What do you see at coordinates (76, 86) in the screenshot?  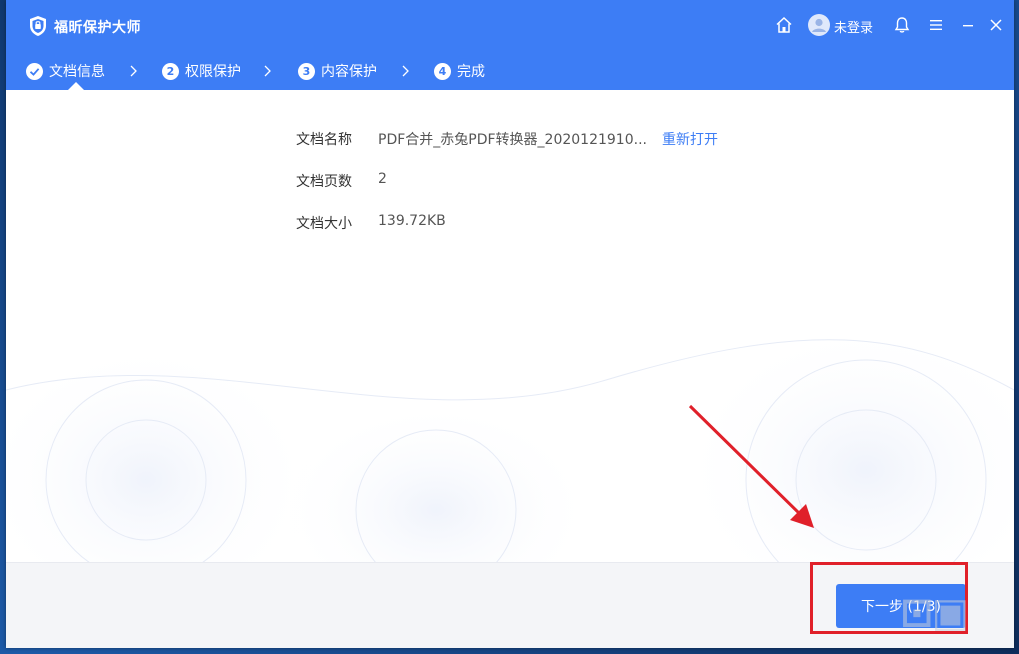 I see `active-step-pointer` at bounding box center [76, 86].